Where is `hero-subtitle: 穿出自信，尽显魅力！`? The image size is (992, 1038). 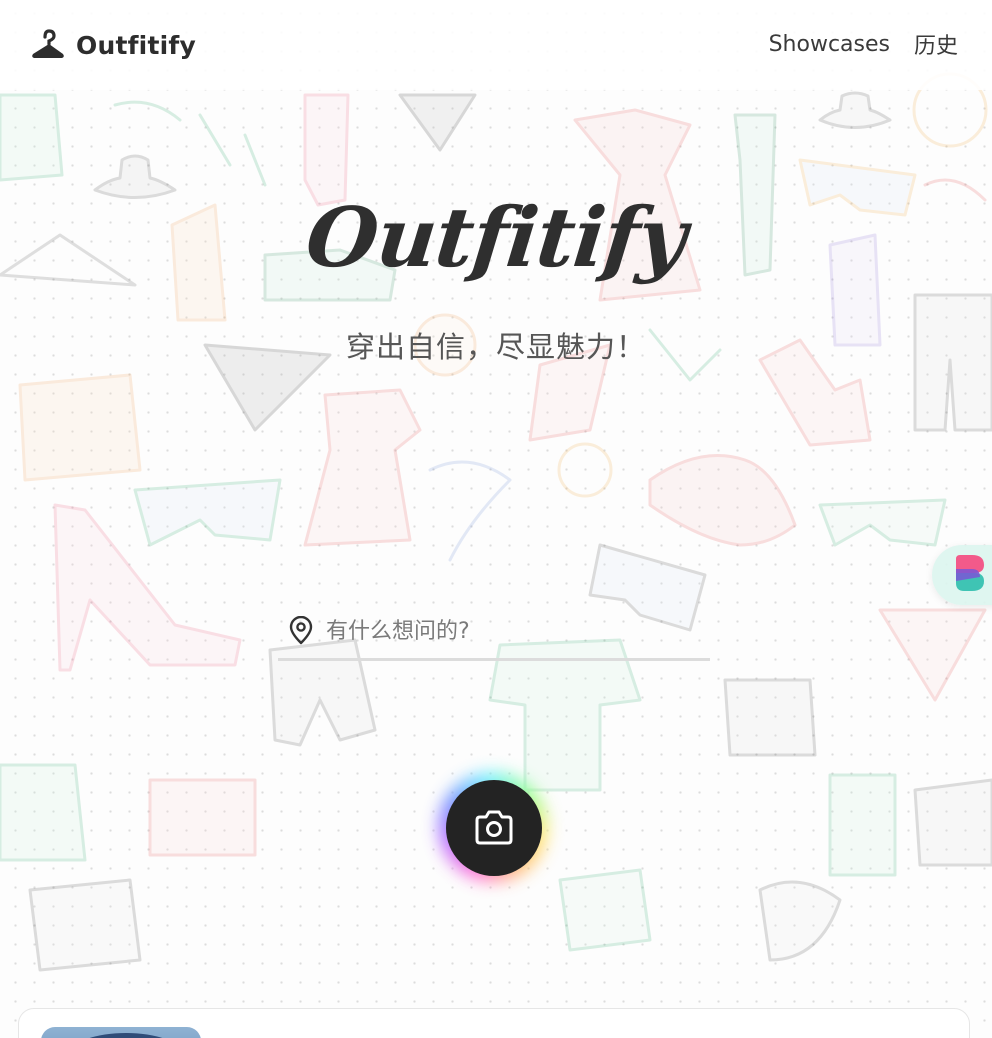 hero-subtitle: 穿出自信，尽显魅力！ is located at coordinates (495, 347).